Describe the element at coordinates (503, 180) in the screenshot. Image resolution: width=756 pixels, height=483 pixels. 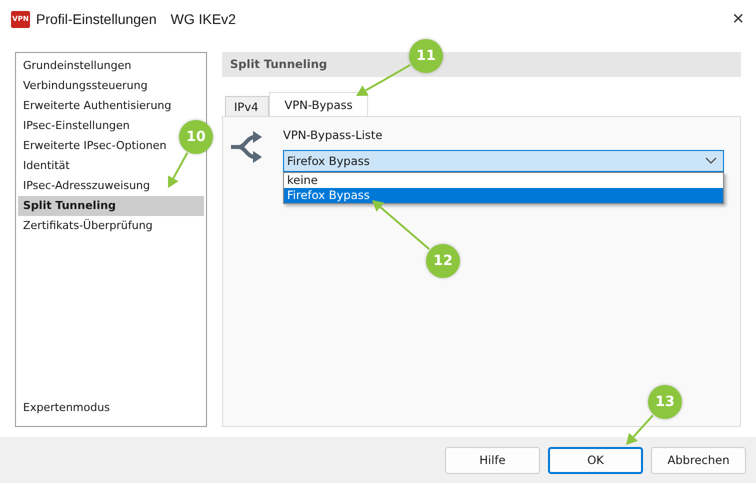
I see `dropdown-option: keine` at that location.